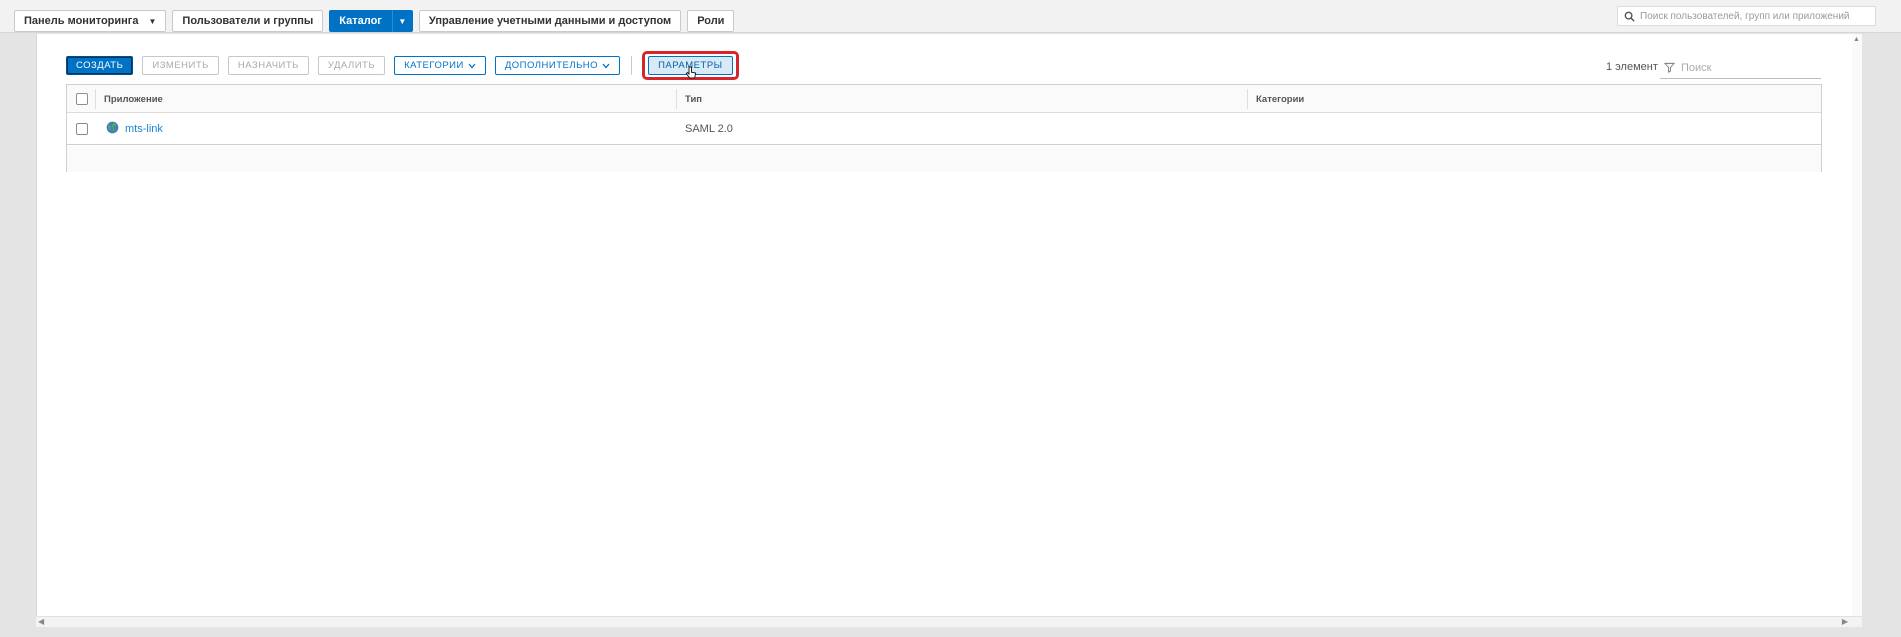 The width and height of the screenshot is (1901, 637). What do you see at coordinates (1669, 67) in the screenshot?
I see `filter-icon` at bounding box center [1669, 67].